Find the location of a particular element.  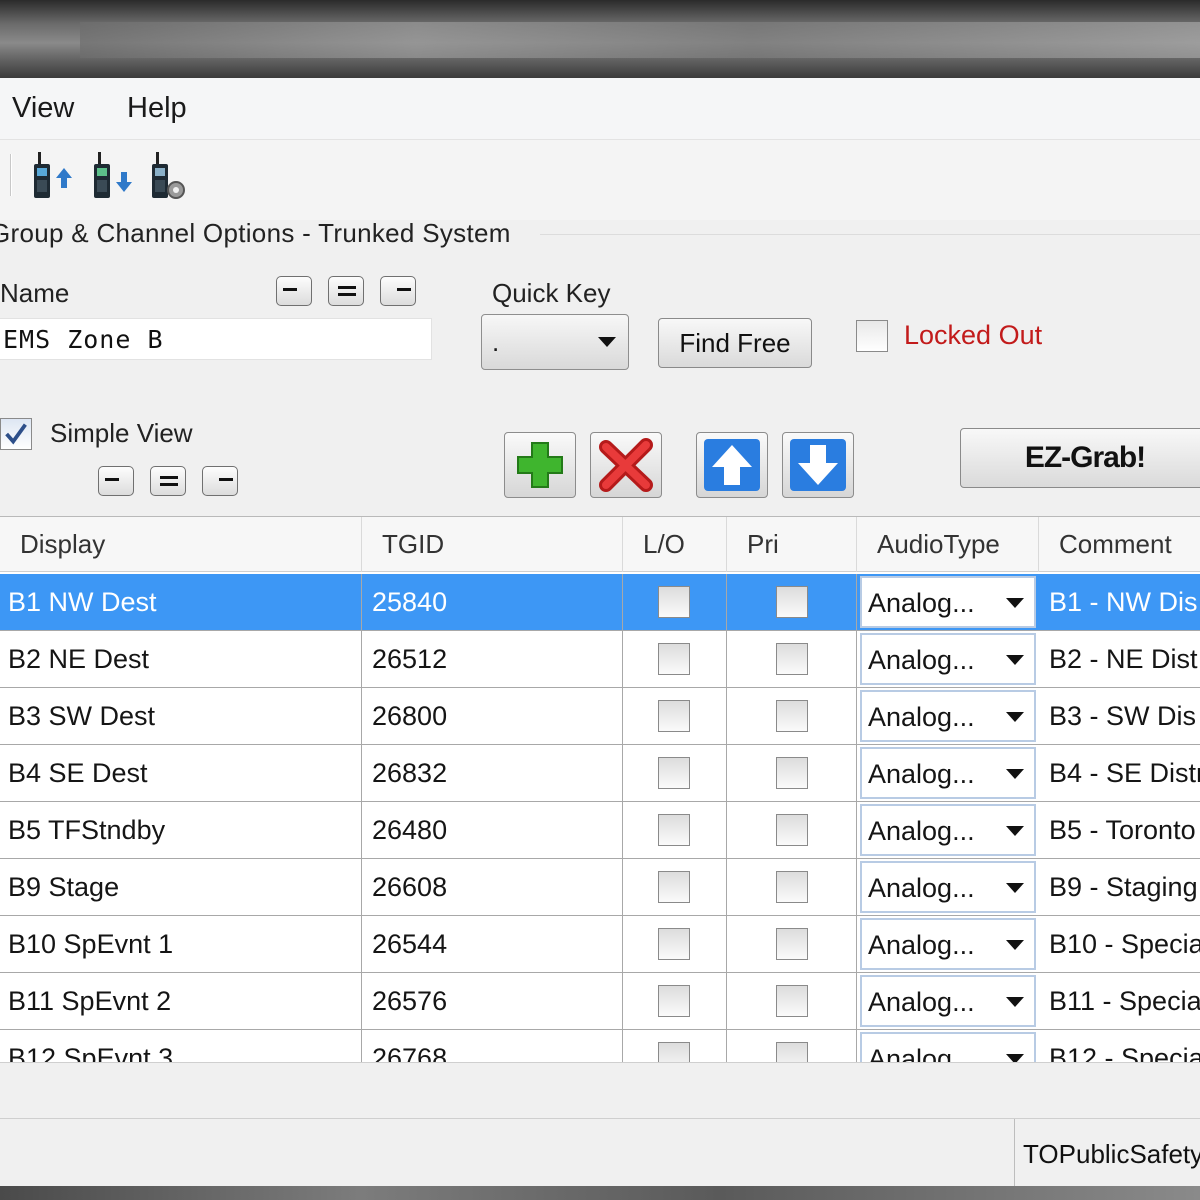

table-row: B9 Stage 26608 Analog... B9 - Staging is located at coordinates (600, 887).